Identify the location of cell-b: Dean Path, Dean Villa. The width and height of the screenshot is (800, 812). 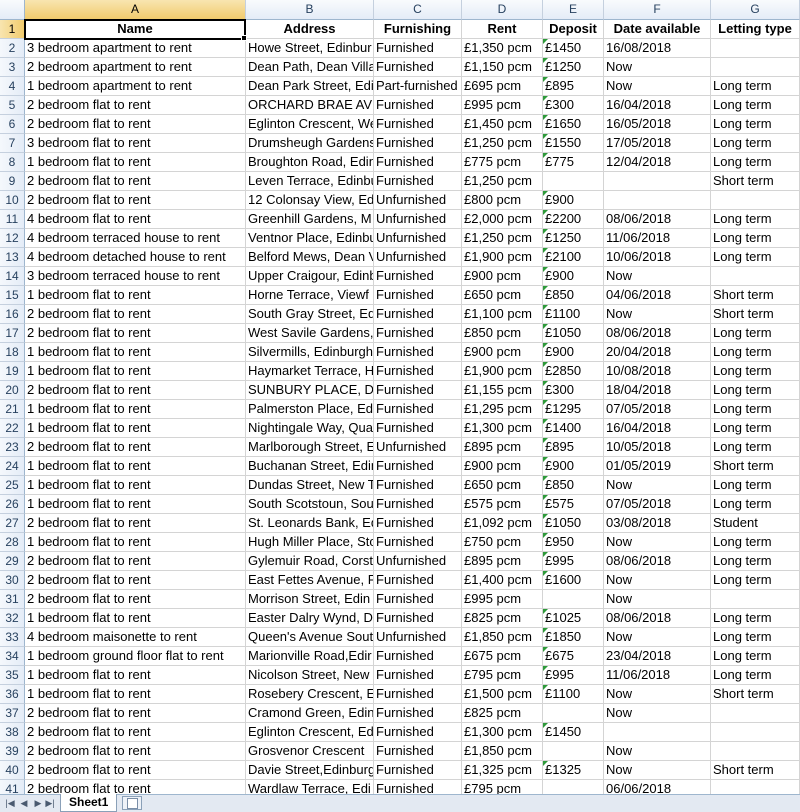
(310, 67).